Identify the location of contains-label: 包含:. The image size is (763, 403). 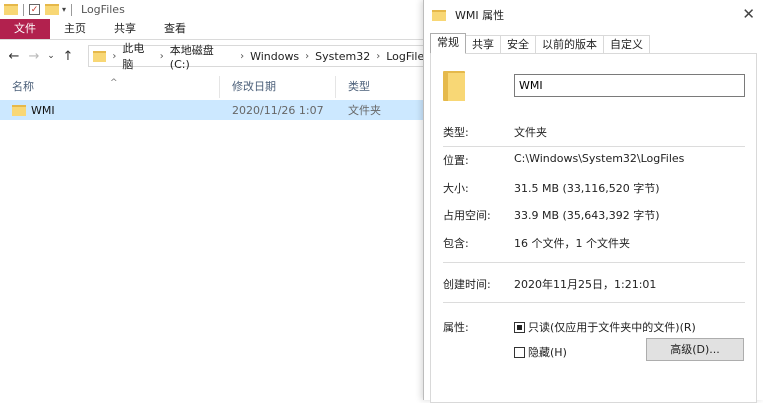
(456, 243).